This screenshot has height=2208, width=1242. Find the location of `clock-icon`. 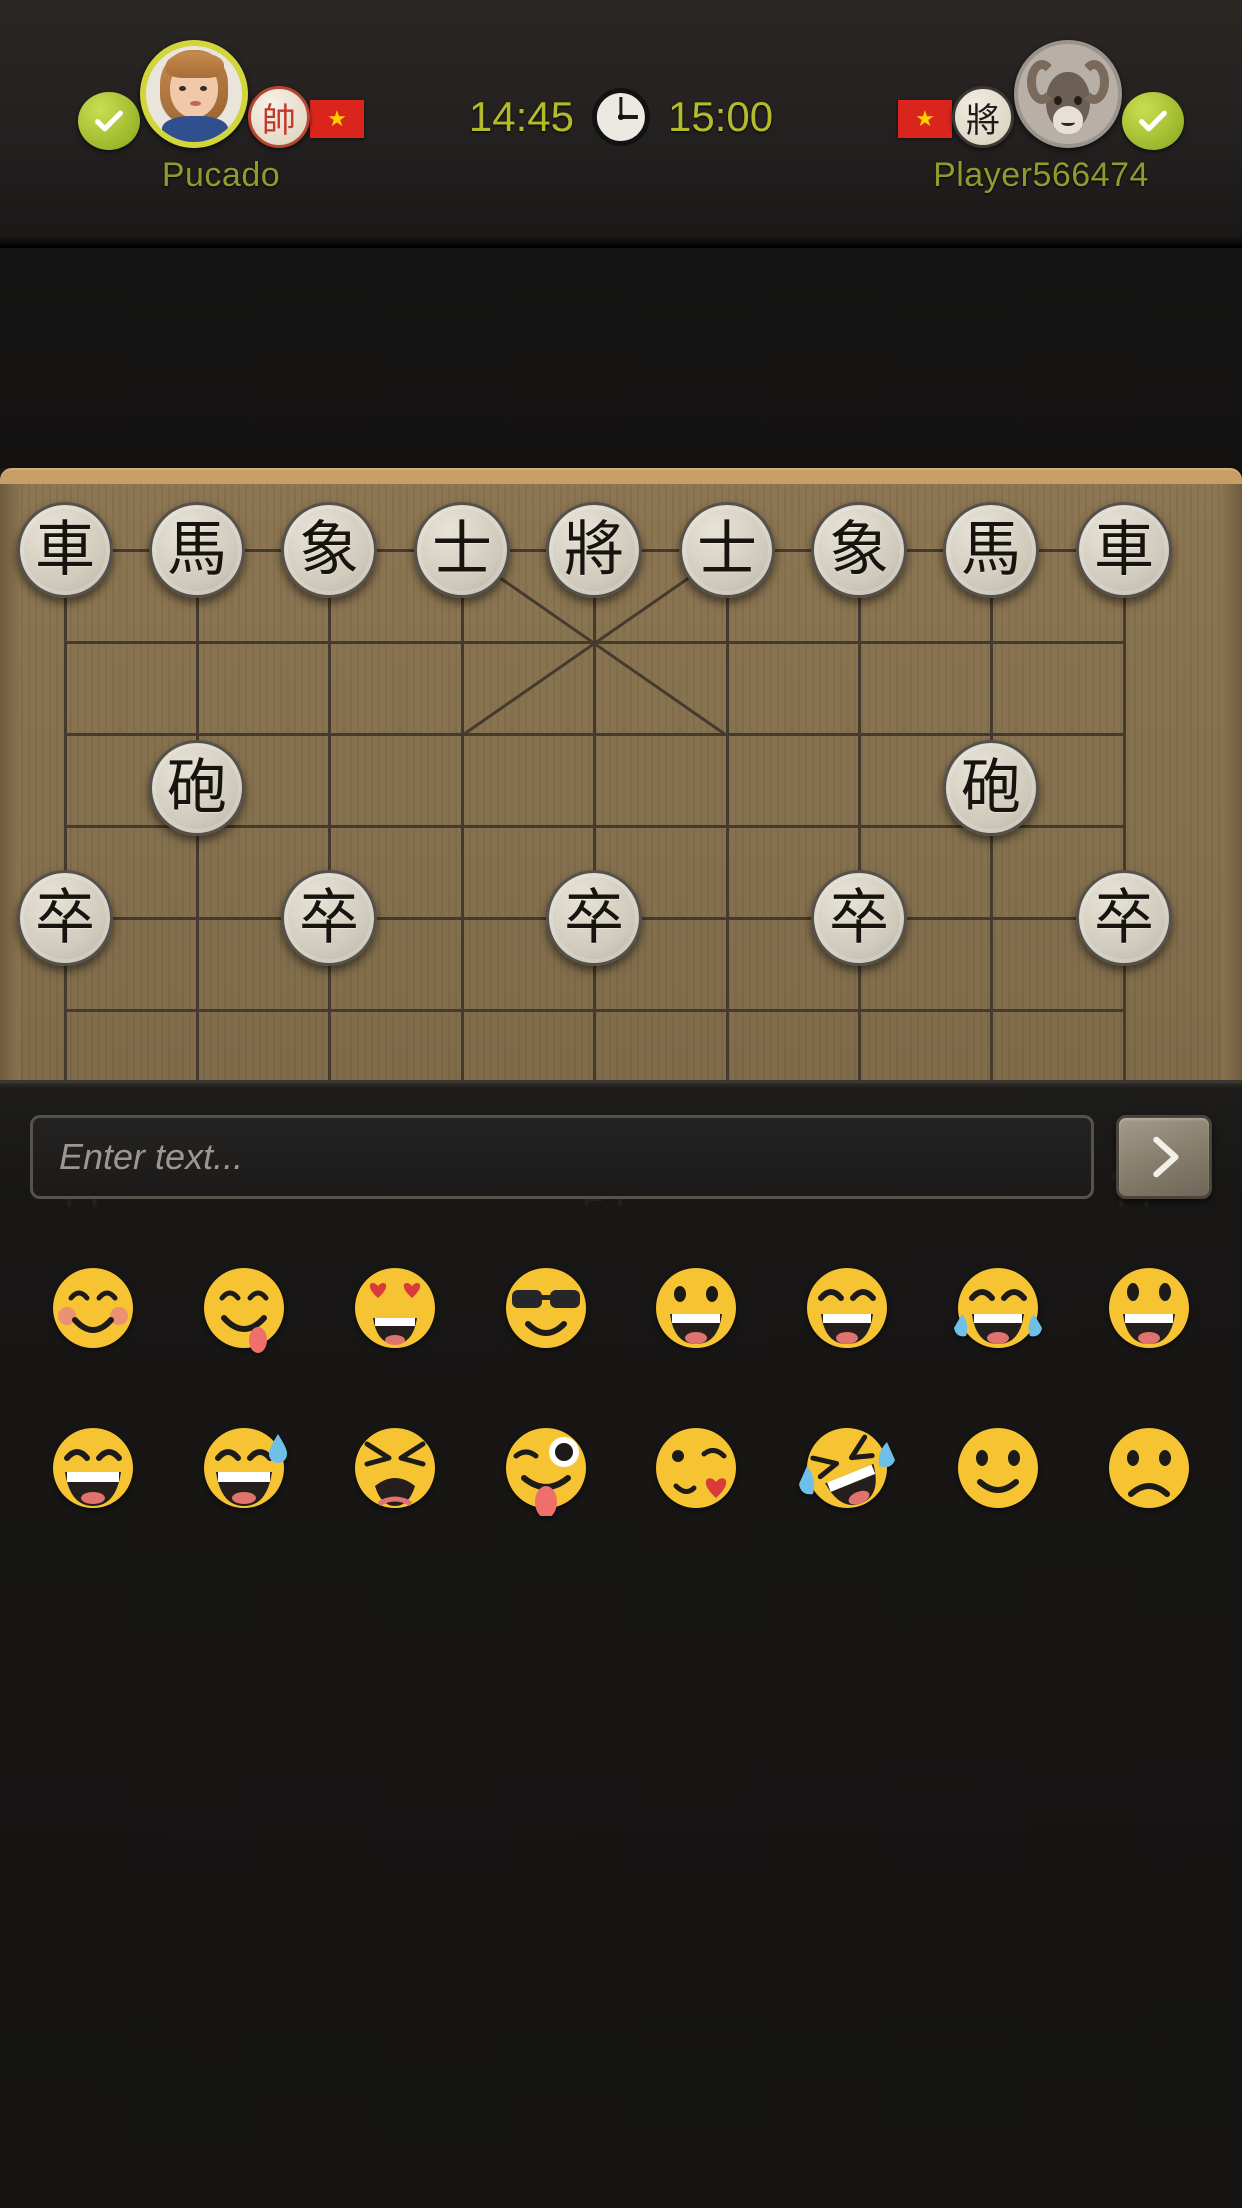

clock-icon is located at coordinates (621, 117).